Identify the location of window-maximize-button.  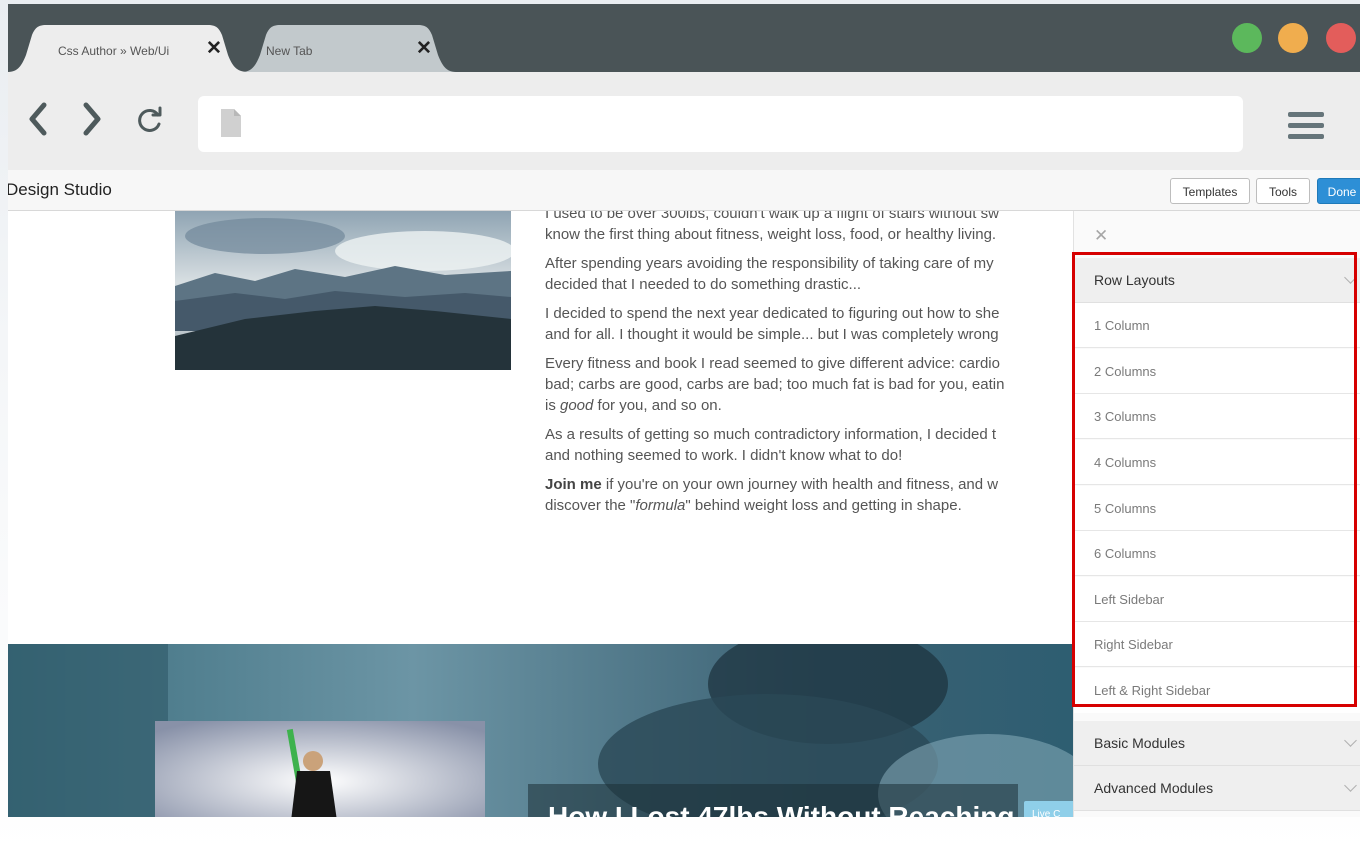
(1293, 38).